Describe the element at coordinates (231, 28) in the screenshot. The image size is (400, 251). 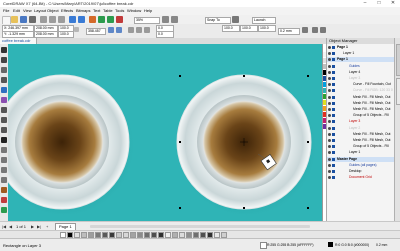
I see `scale-field-1: 100.0` at that location.